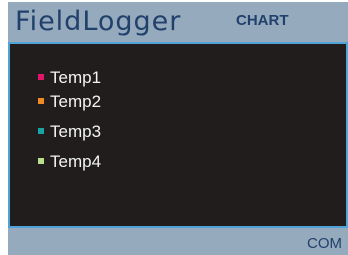 The image size is (348, 255). What do you see at coordinates (41, 160) in the screenshot?
I see `temp4-color-swatch` at bounding box center [41, 160].